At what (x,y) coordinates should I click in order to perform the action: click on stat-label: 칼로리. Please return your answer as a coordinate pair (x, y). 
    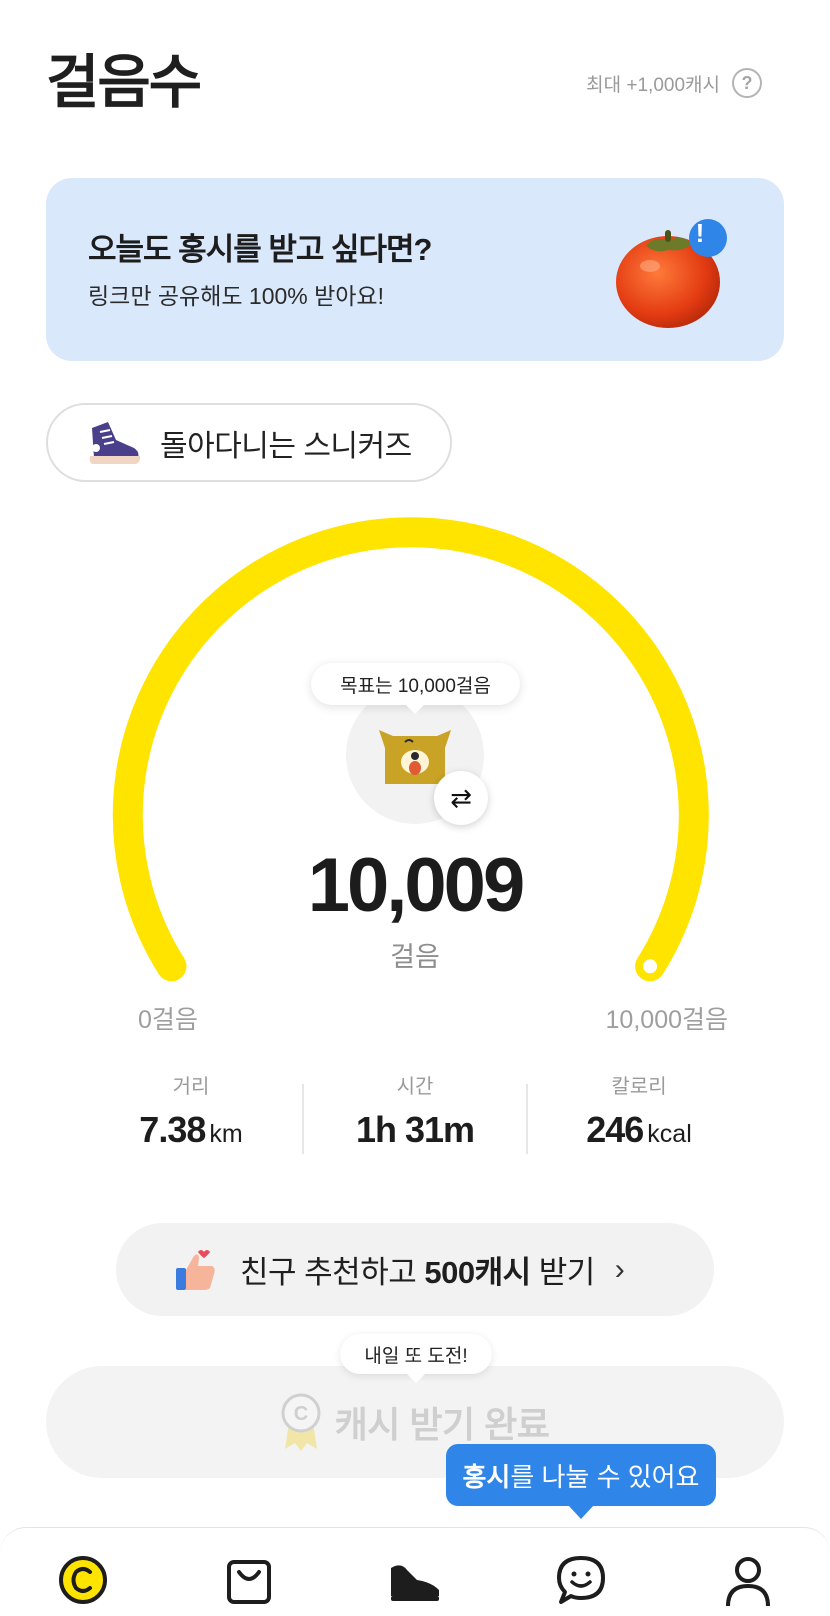
    Looking at the image, I should click on (639, 1087).